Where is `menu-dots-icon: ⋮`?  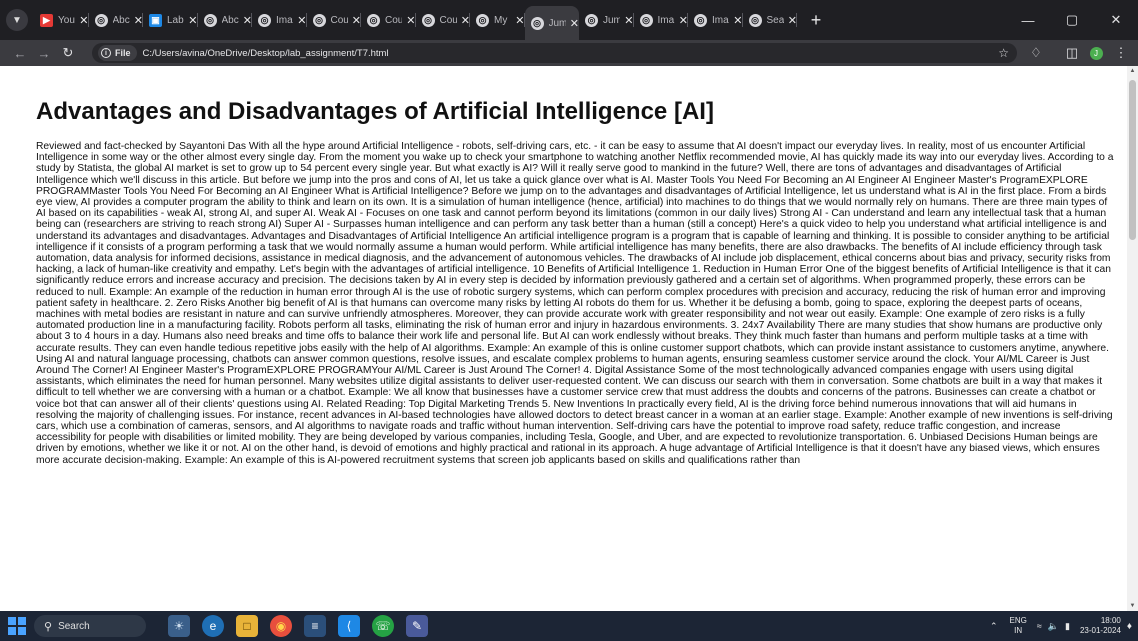 menu-dots-icon: ⋮ is located at coordinates (1121, 53).